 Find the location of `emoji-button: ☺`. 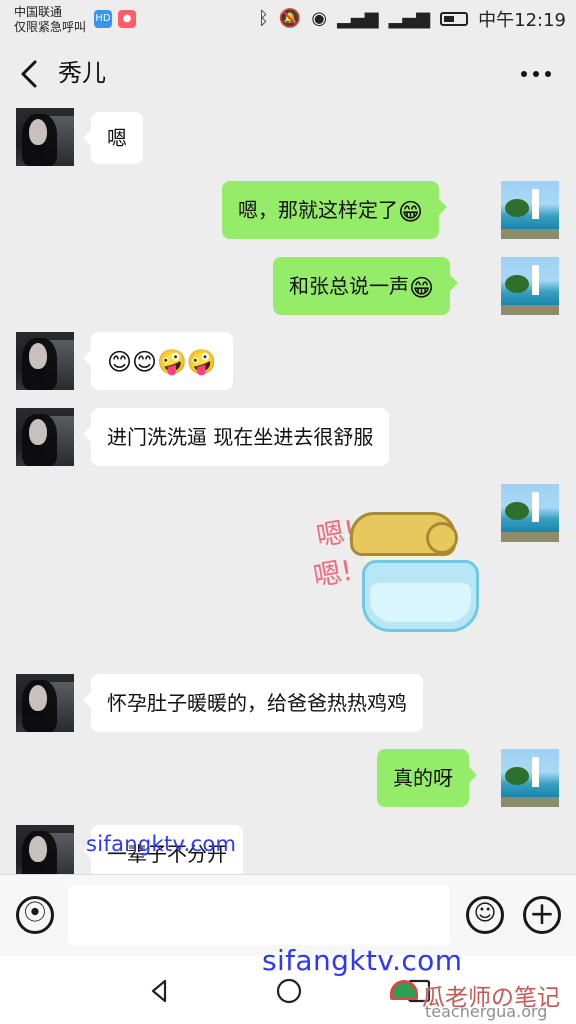

emoji-button: ☺ is located at coordinates (485, 915).